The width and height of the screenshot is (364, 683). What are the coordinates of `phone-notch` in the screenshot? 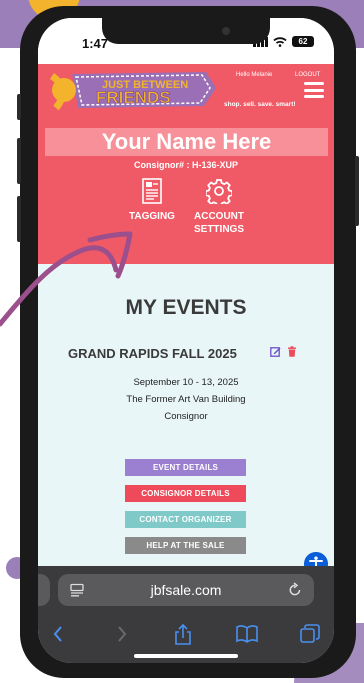 It's located at (186, 31).